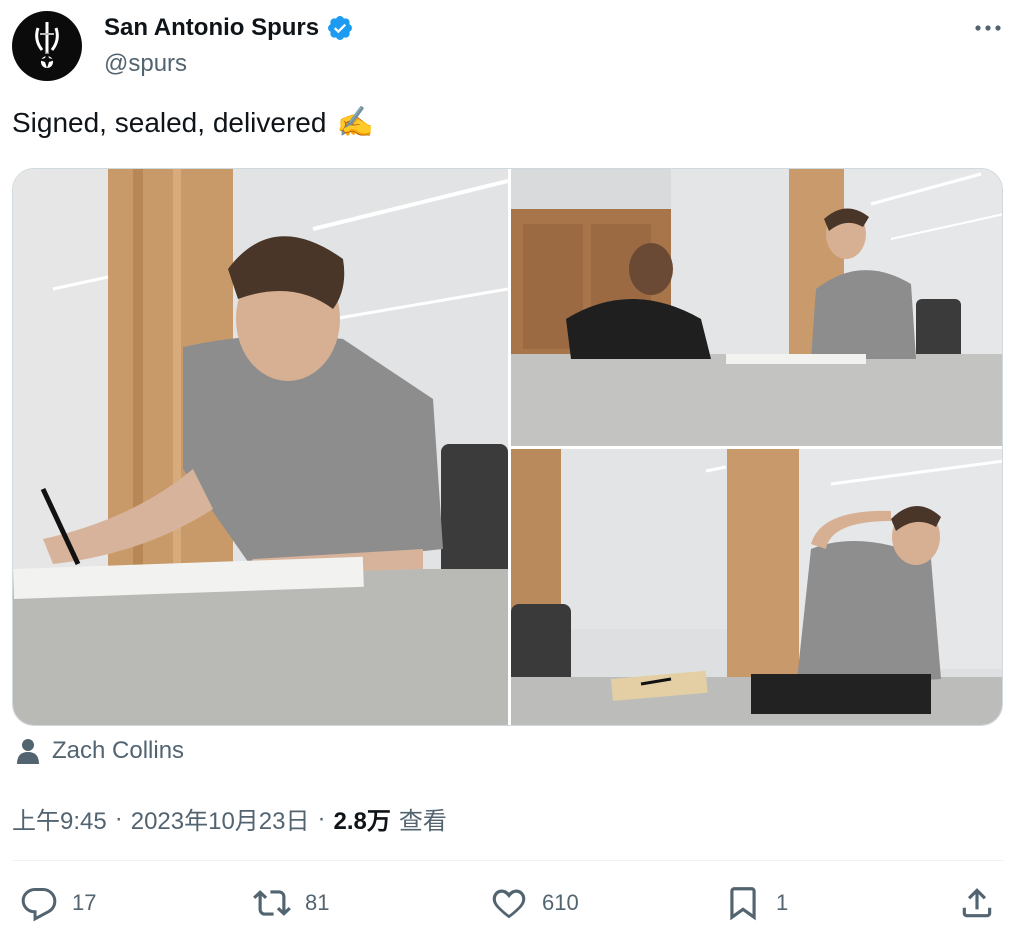 Image resolution: width=1033 pixels, height=947 pixels. I want to click on reply-icon, so click(39, 905).